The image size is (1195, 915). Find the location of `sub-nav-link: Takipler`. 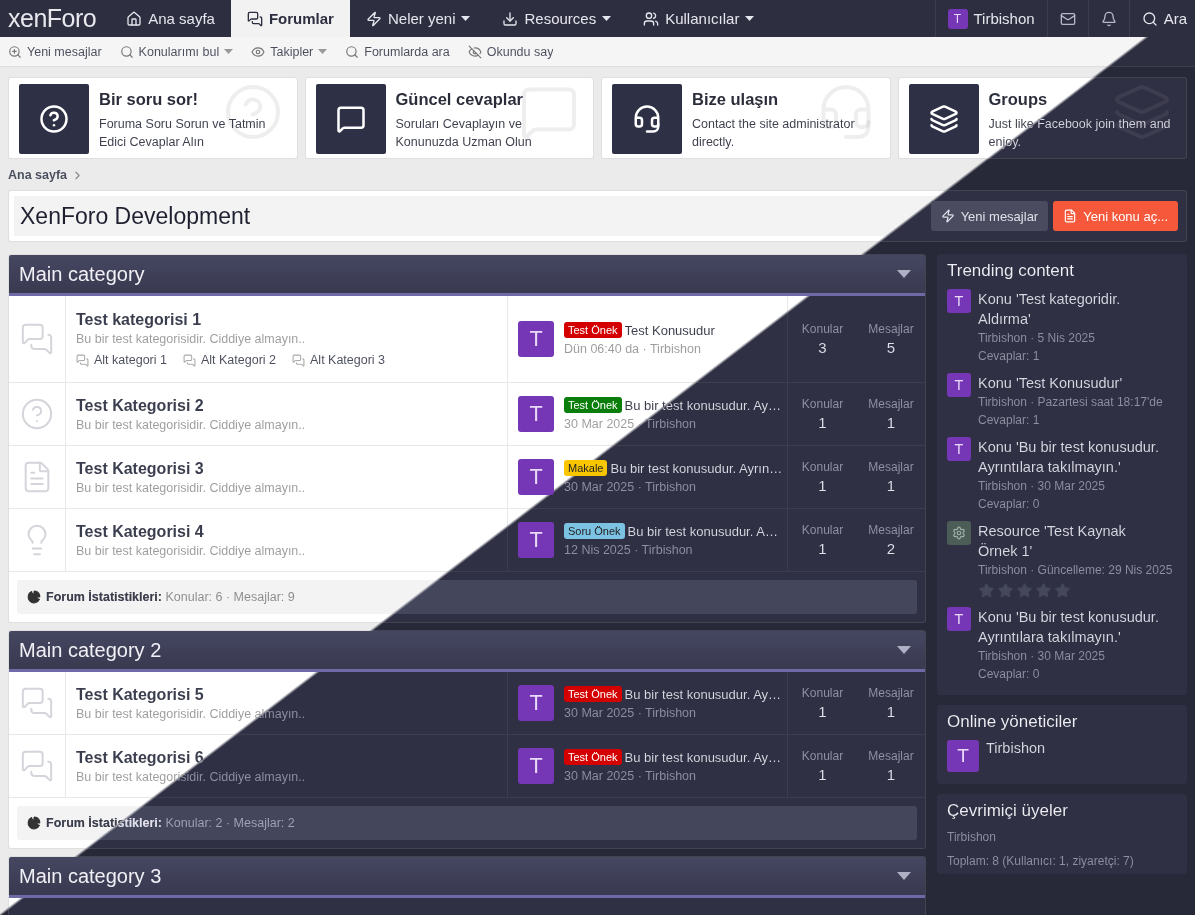

sub-nav-link: Takipler is located at coordinates (289, 51).